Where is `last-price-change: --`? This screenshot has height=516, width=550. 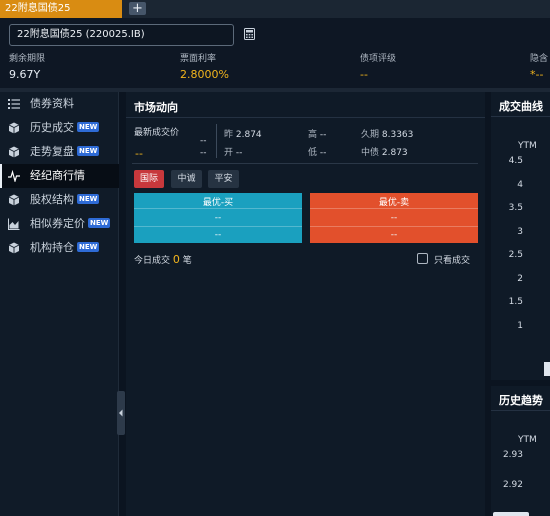 last-price-change: -- is located at coordinates (203, 141).